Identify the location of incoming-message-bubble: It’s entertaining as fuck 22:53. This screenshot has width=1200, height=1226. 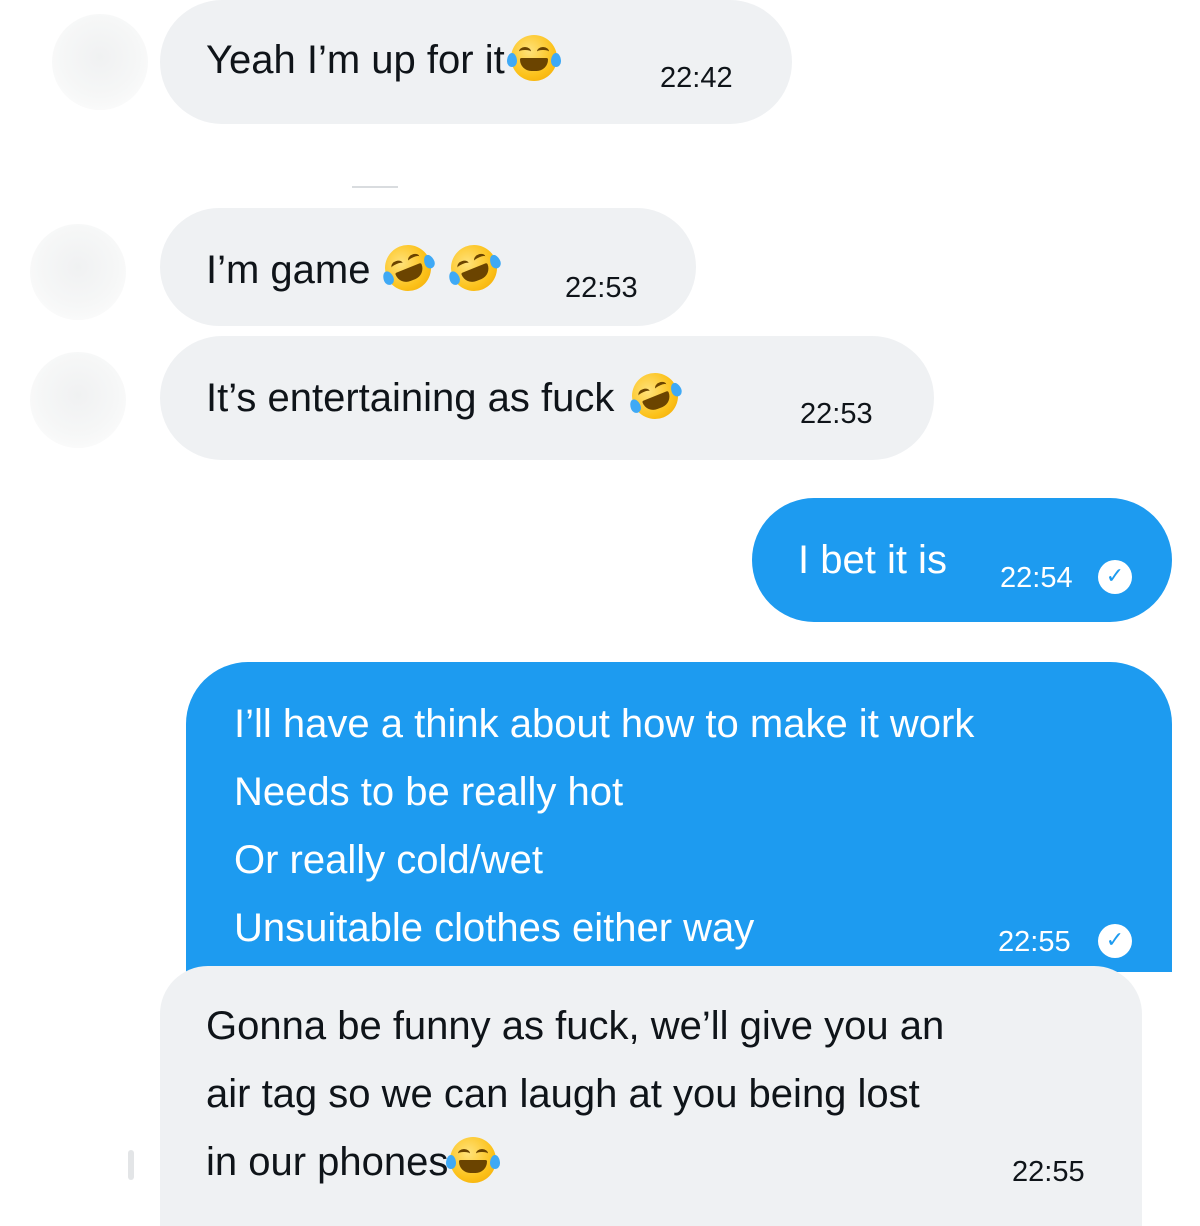
(547, 398).